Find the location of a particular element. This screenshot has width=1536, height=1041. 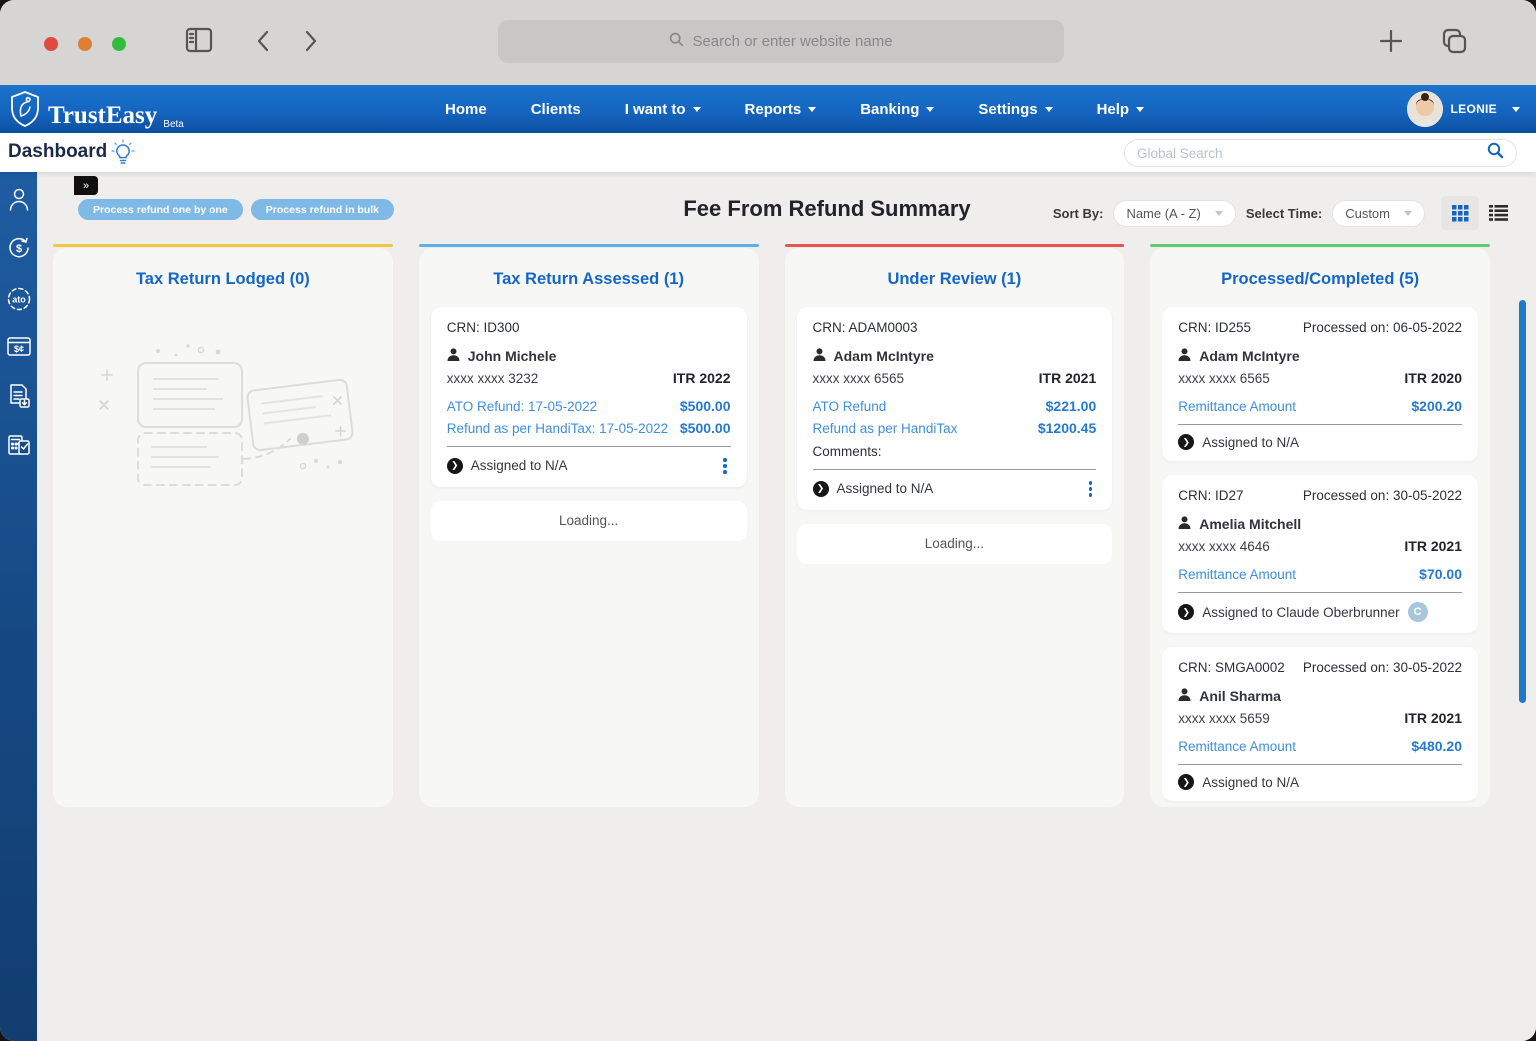

grid-icon is located at coordinates (1459, 212).